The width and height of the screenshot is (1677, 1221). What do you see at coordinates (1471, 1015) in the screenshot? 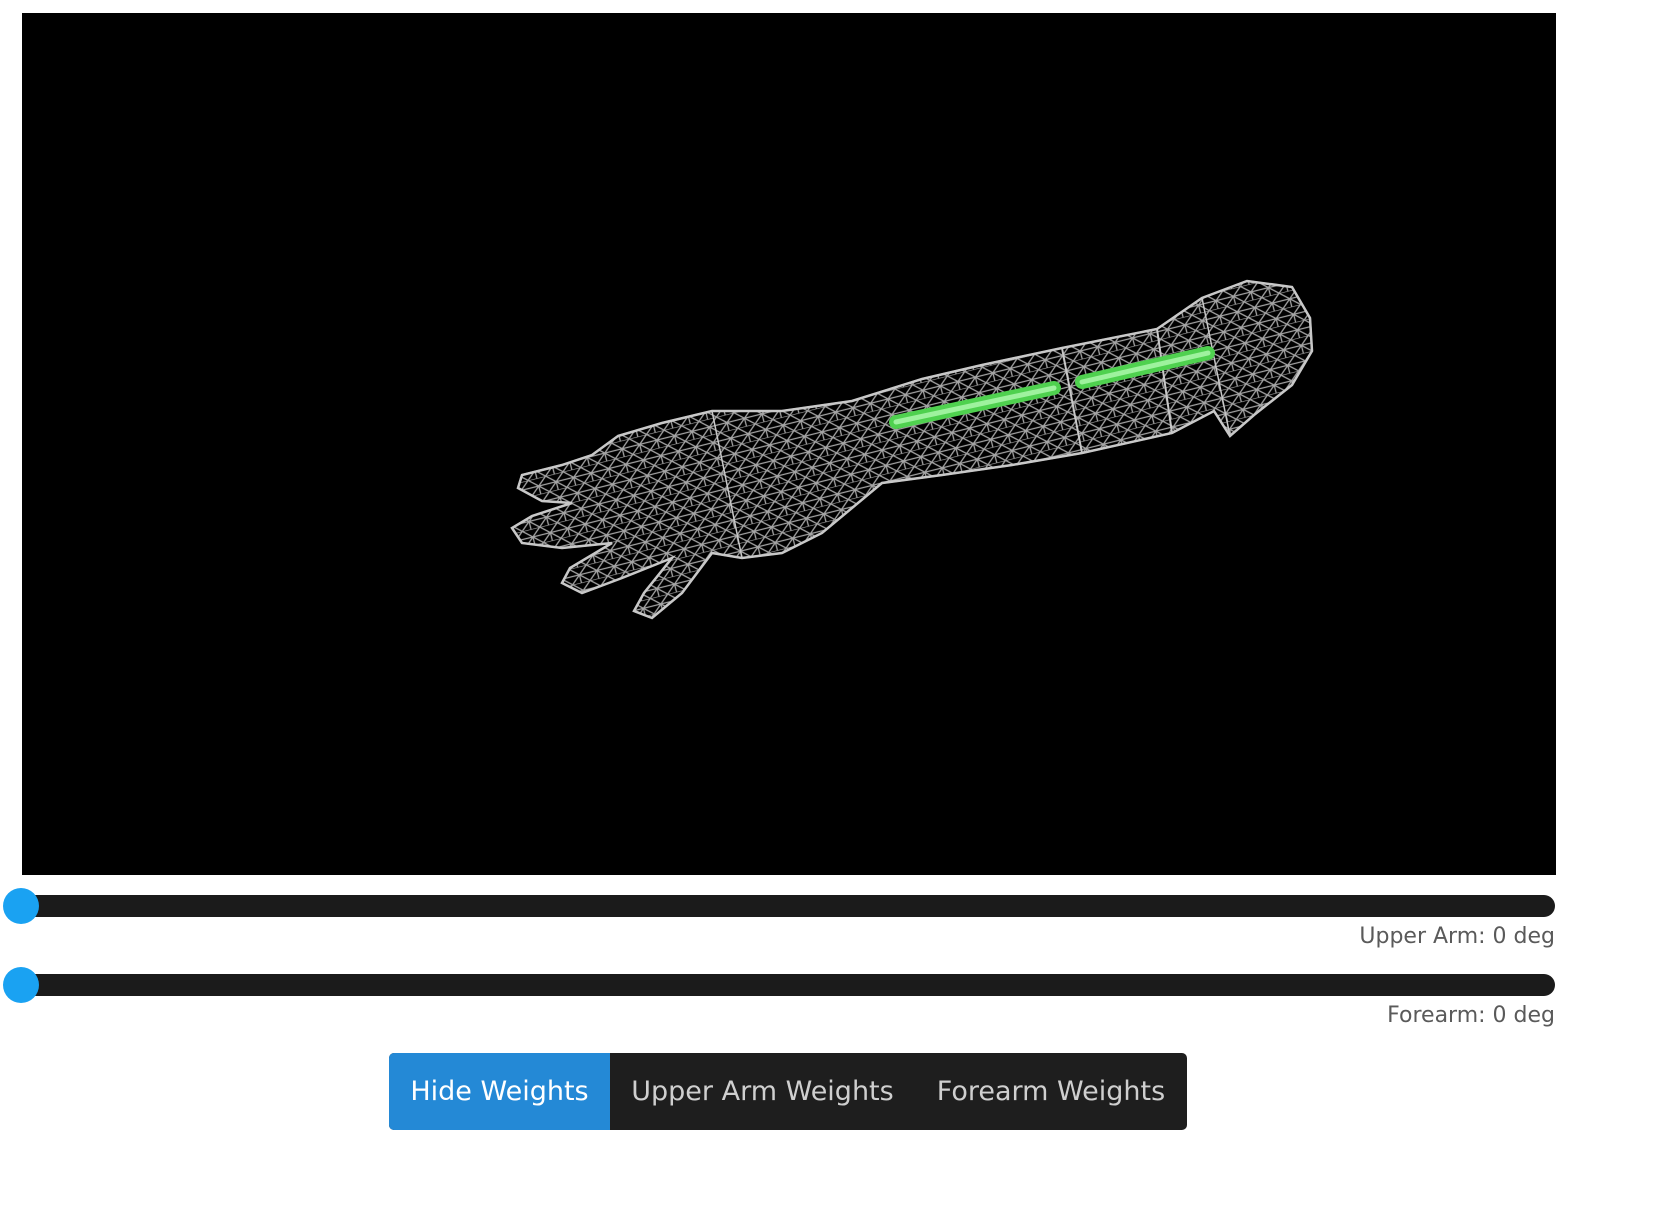
I see `forearm-angle-label: Forearm: 0 deg` at bounding box center [1471, 1015].